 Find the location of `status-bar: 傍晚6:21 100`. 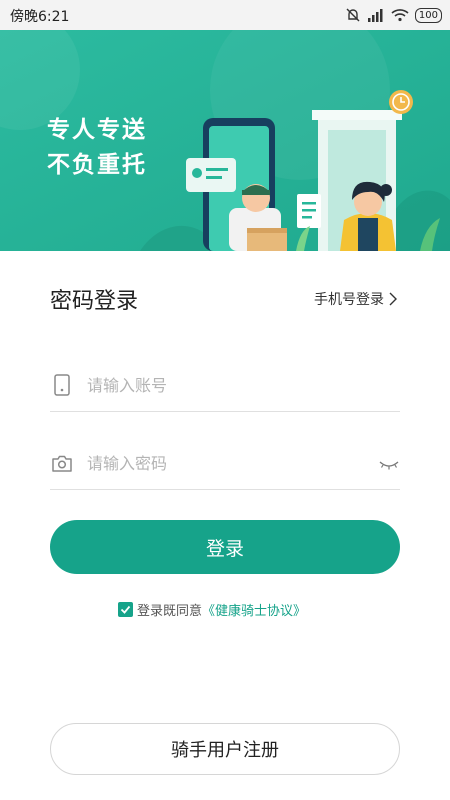

status-bar: 傍晚6:21 100 is located at coordinates (225, 15).